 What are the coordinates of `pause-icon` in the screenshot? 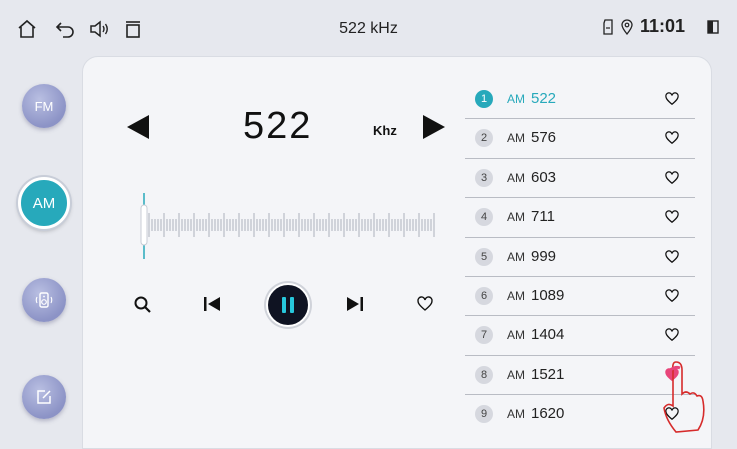 It's located at (288, 305).